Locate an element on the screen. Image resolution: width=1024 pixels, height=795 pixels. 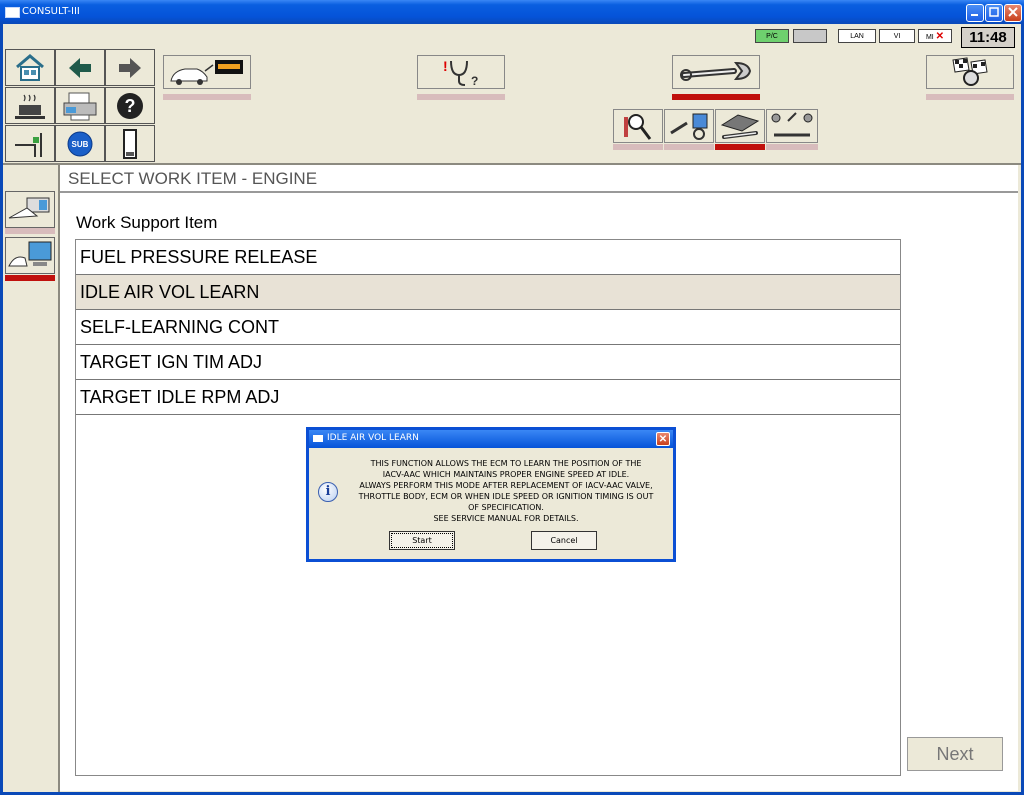
list-item-selected: IDLE AIR VOL LEARN is located at coordinates (488, 292).